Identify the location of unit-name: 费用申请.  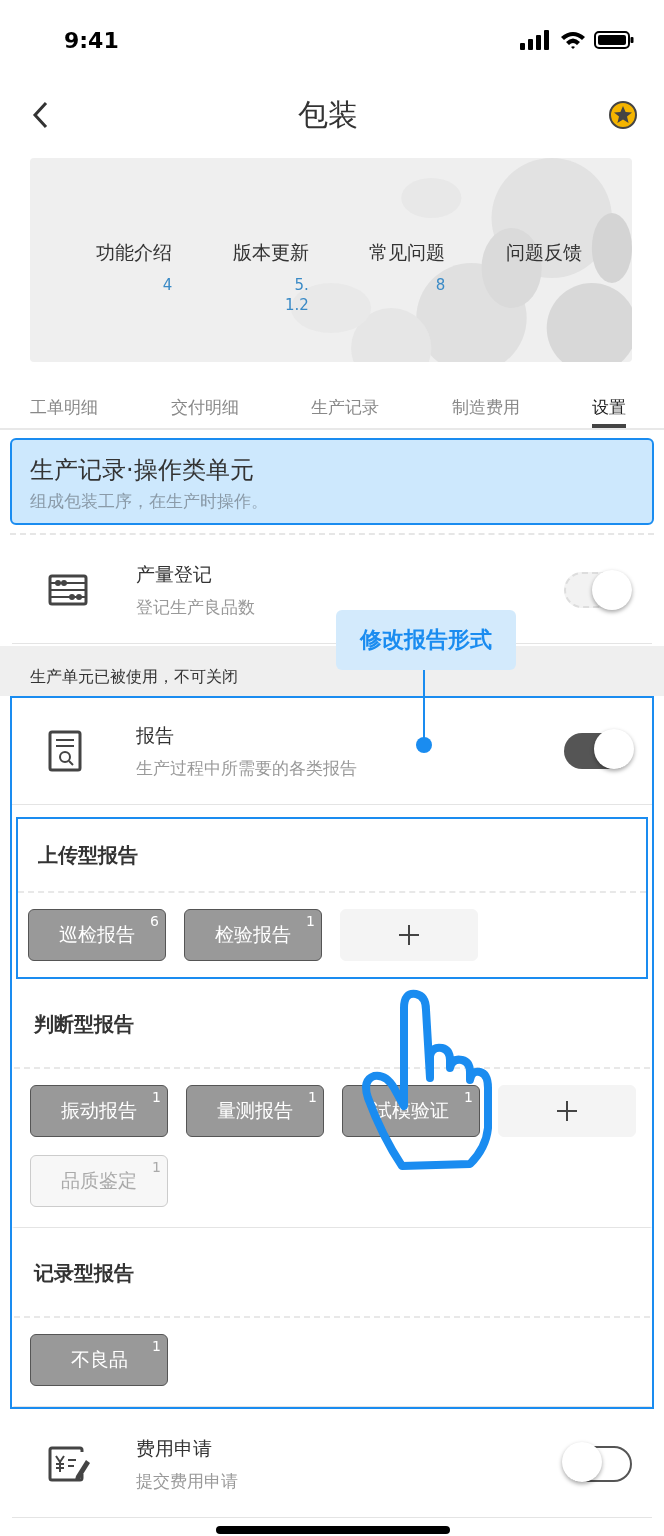
(174, 1448).